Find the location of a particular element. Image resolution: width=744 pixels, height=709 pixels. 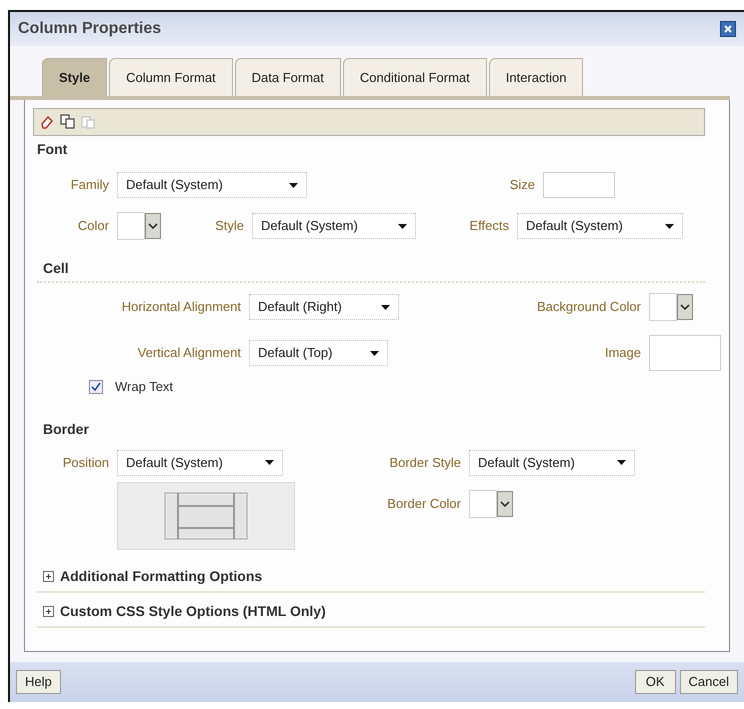

dropdown: Default (Top) is located at coordinates (318, 353).